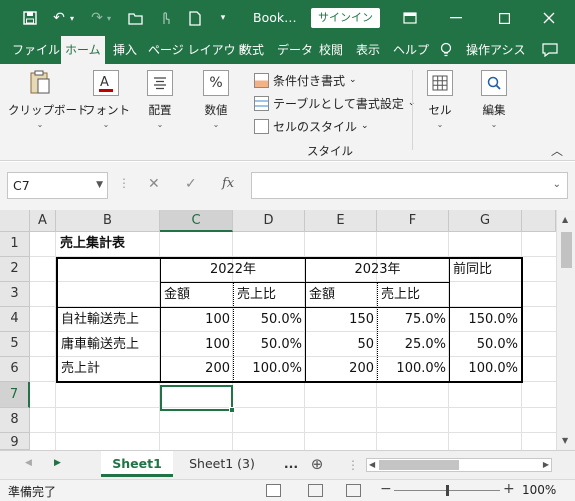 Image resolution: width=575 pixels, height=501 pixels. I want to click on format-as-table-button: テーブルとして書式設定 ⌄, so click(334, 103).